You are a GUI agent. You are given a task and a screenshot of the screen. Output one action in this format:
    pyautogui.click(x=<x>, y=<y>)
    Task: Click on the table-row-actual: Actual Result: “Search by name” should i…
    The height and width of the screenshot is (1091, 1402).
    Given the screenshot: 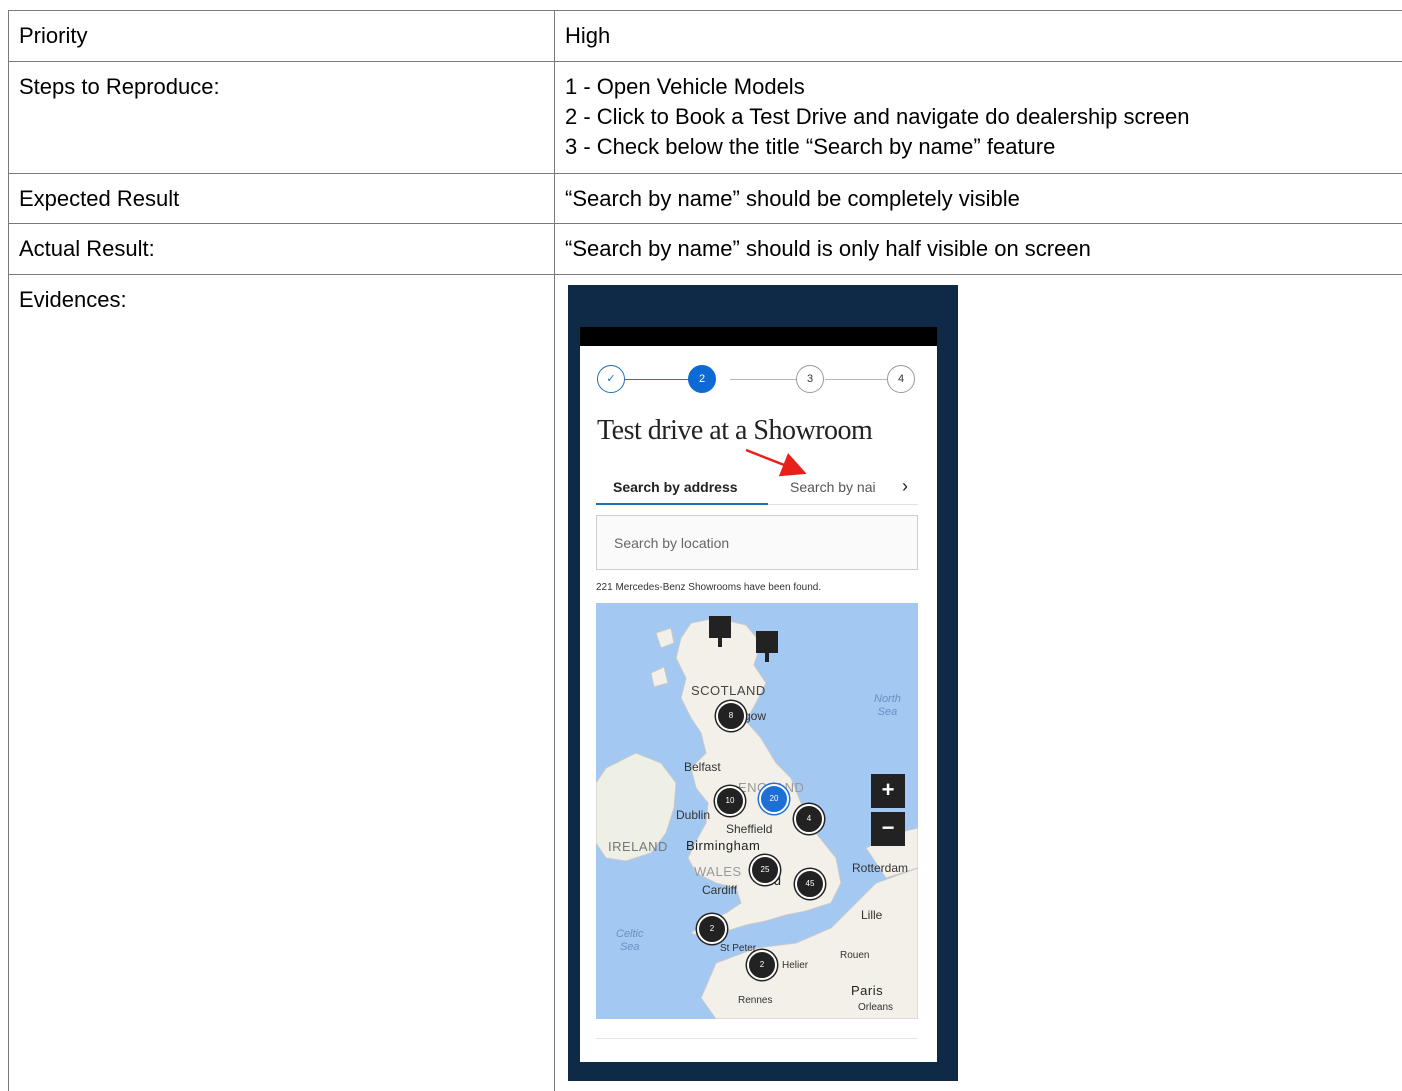 What is the action you would take?
    pyautogui.click(x=705, y=248)
    